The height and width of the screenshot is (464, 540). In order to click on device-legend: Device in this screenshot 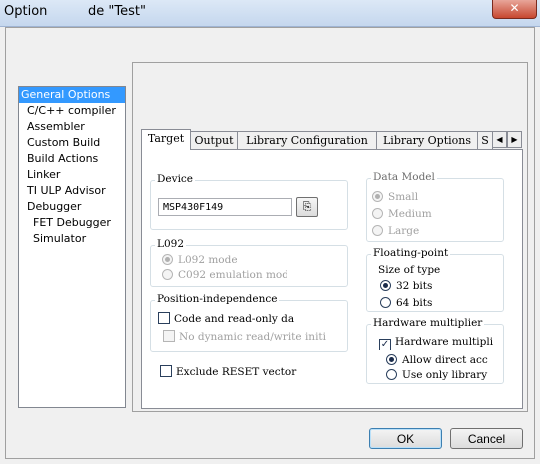, I will do `click(175, 179)`.